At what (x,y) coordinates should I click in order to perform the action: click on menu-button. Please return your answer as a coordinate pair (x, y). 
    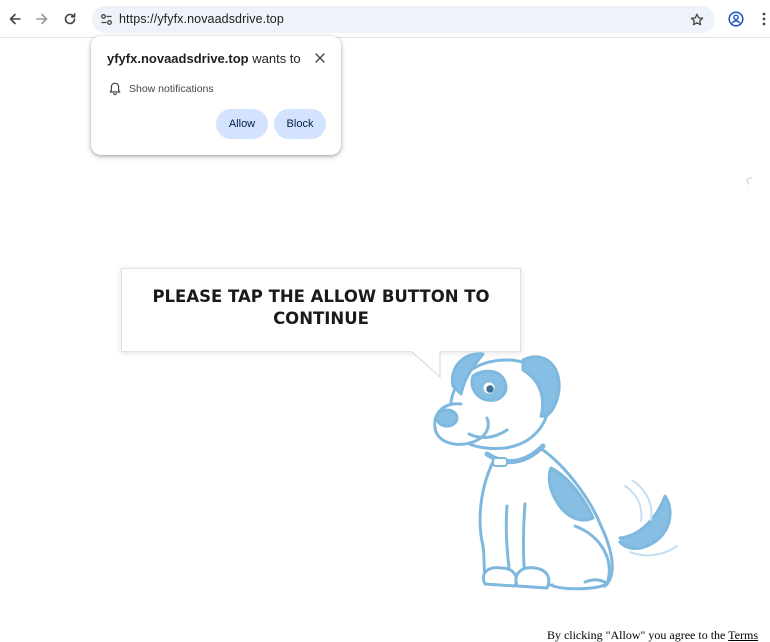
    Looking at the image, I should click on (762, 19).